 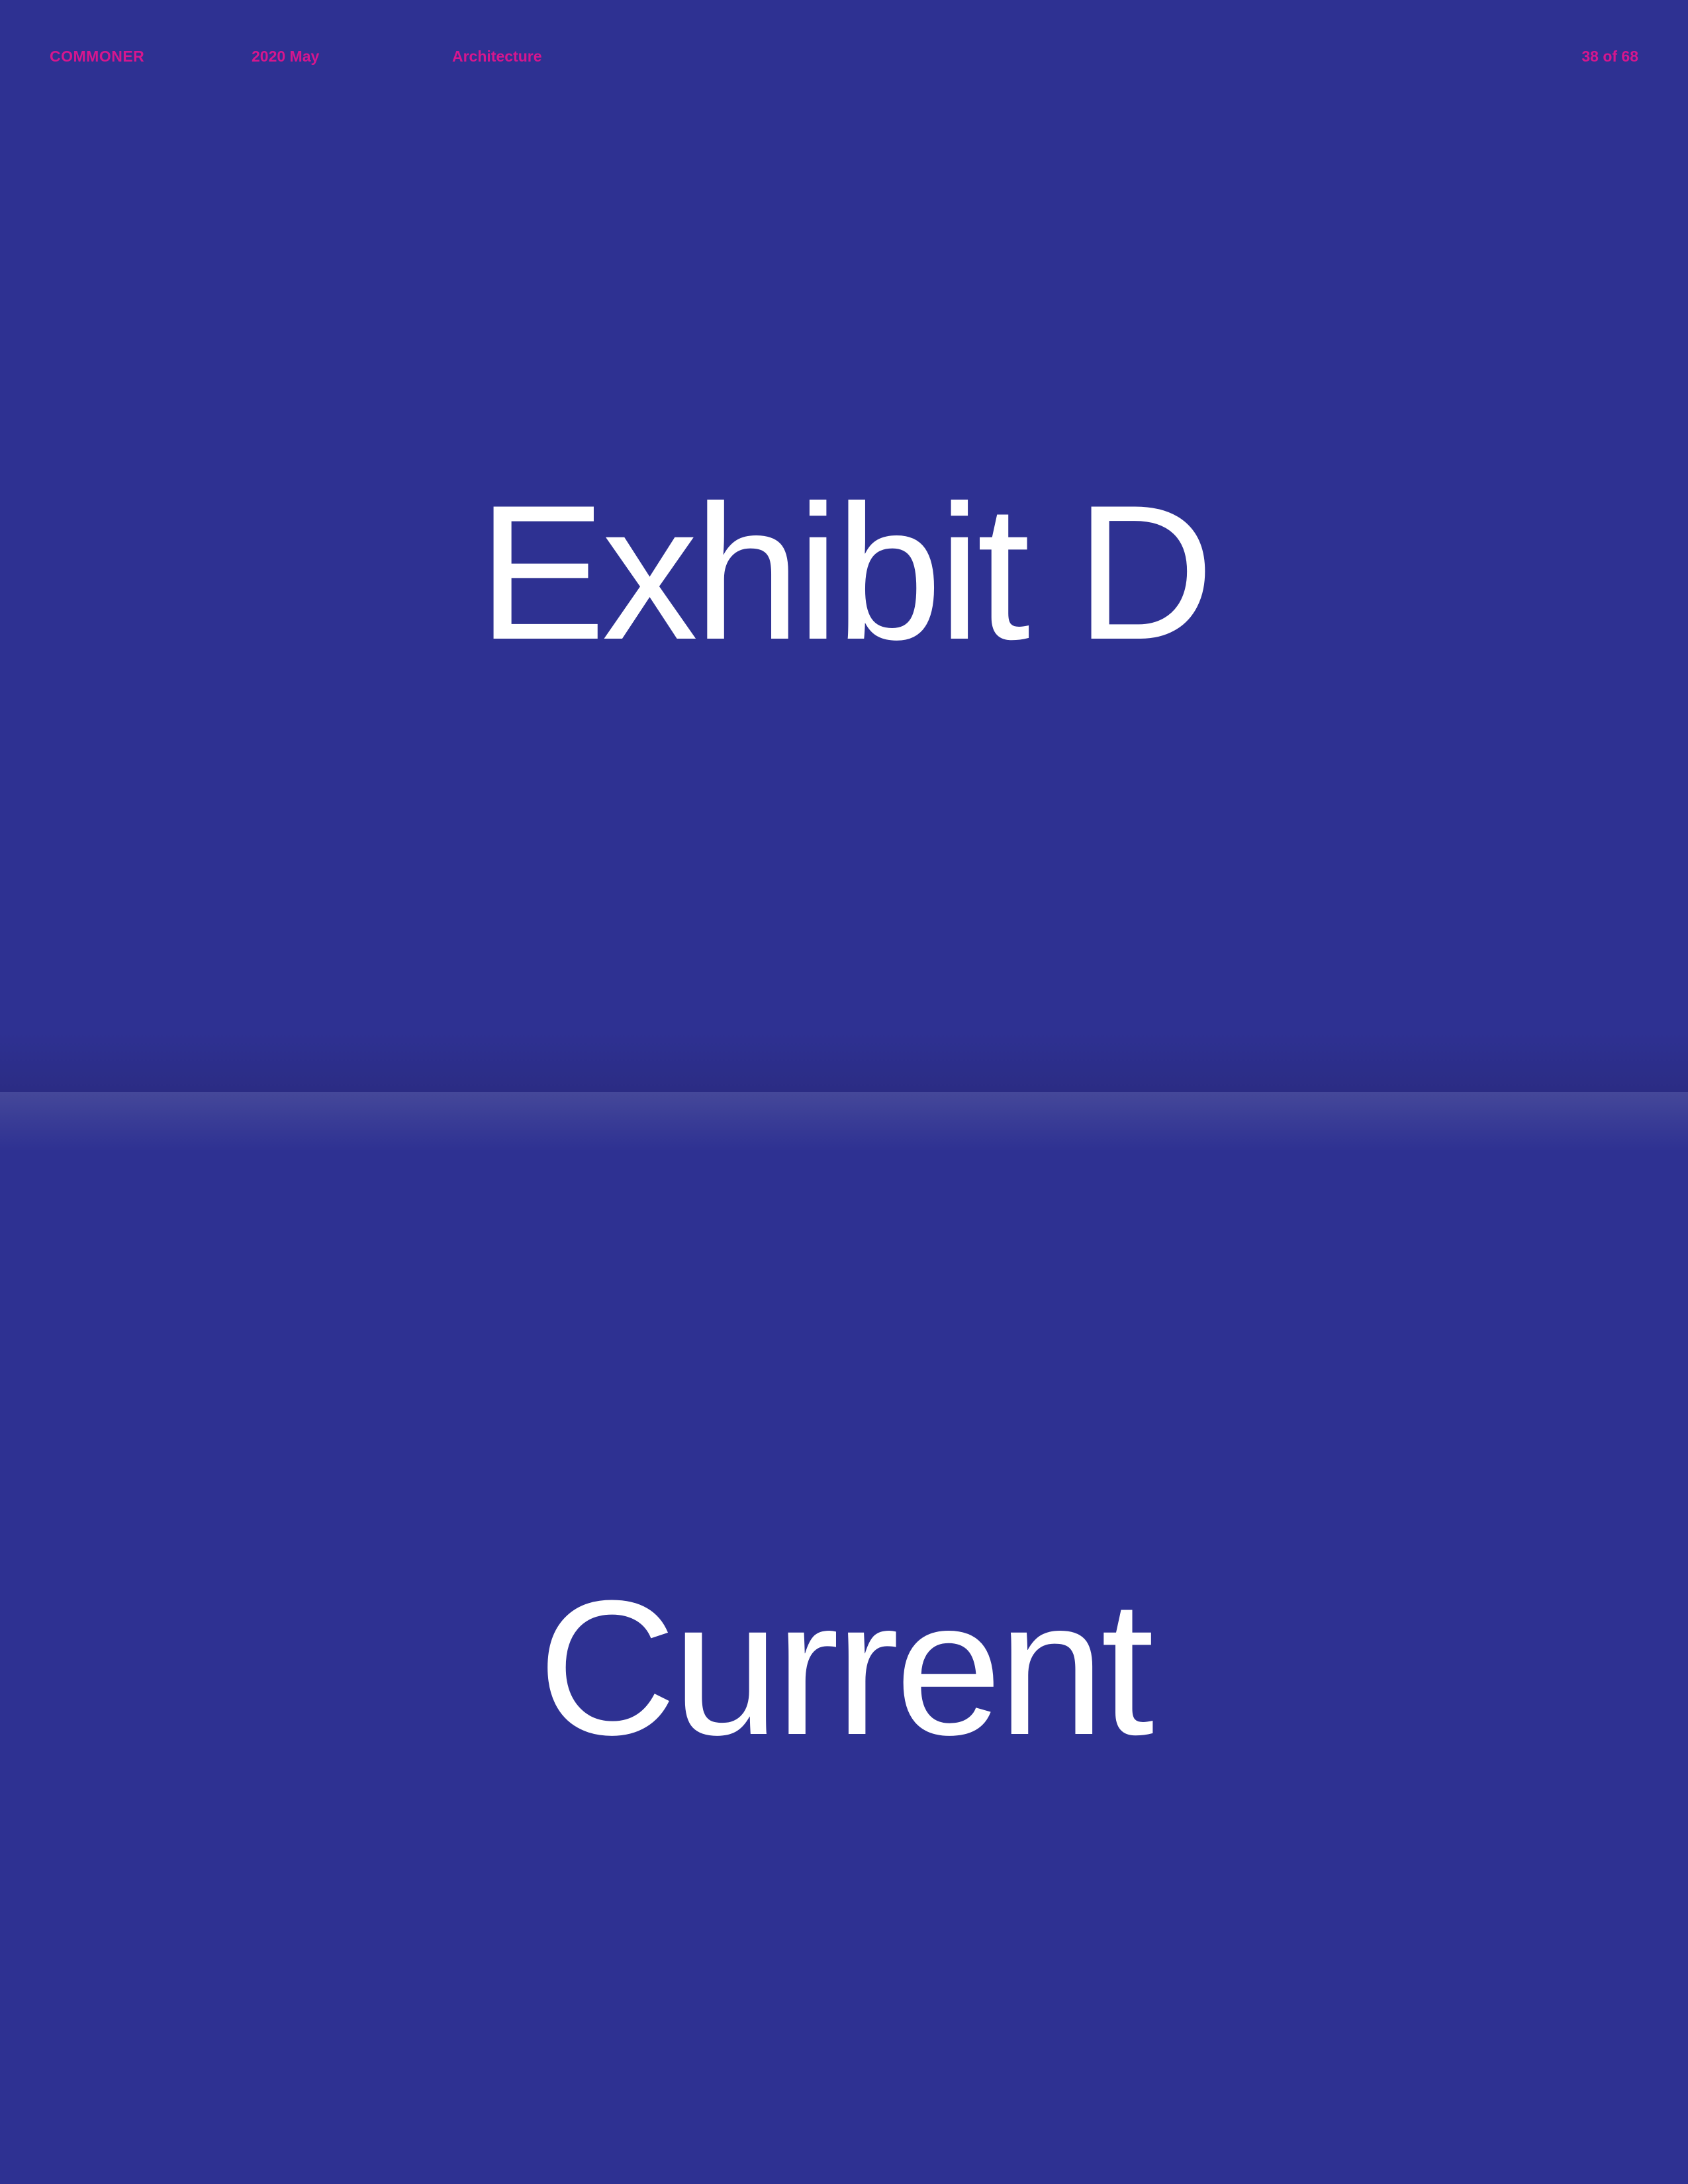 What do you see at coordinates (845, 572) in the screenshot?
I see `exhibit-title: Exhibit D` at bounding box center [845, 572].